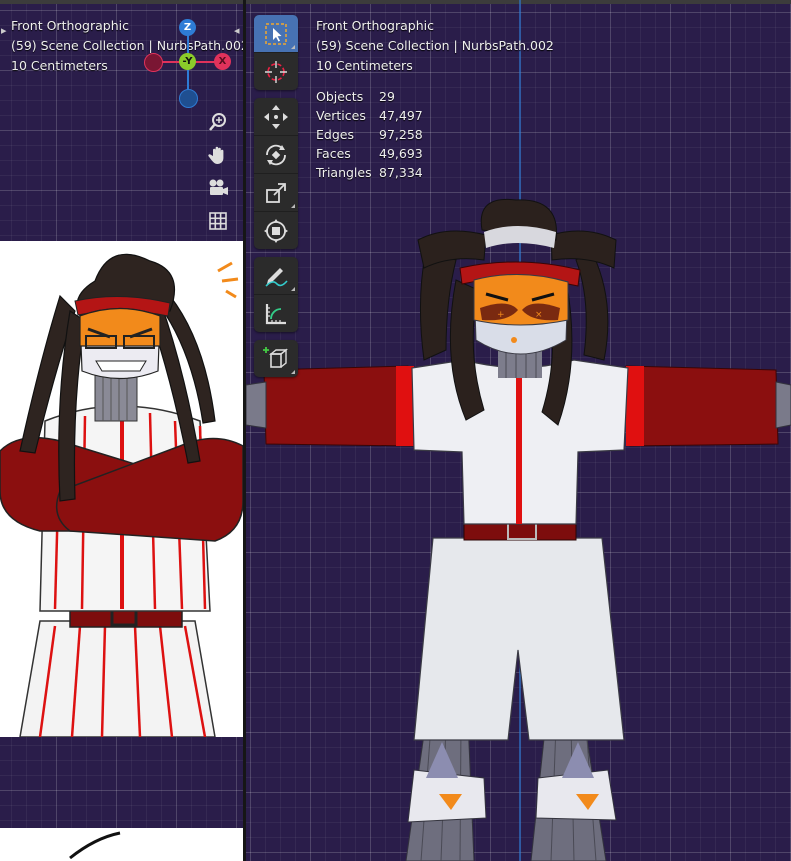 This screenshot has height=861, width=791. What do you see at coordinates (218, 155) in the screenshot?
I see `pan-hand-icon` at bounding box center [218, 155].